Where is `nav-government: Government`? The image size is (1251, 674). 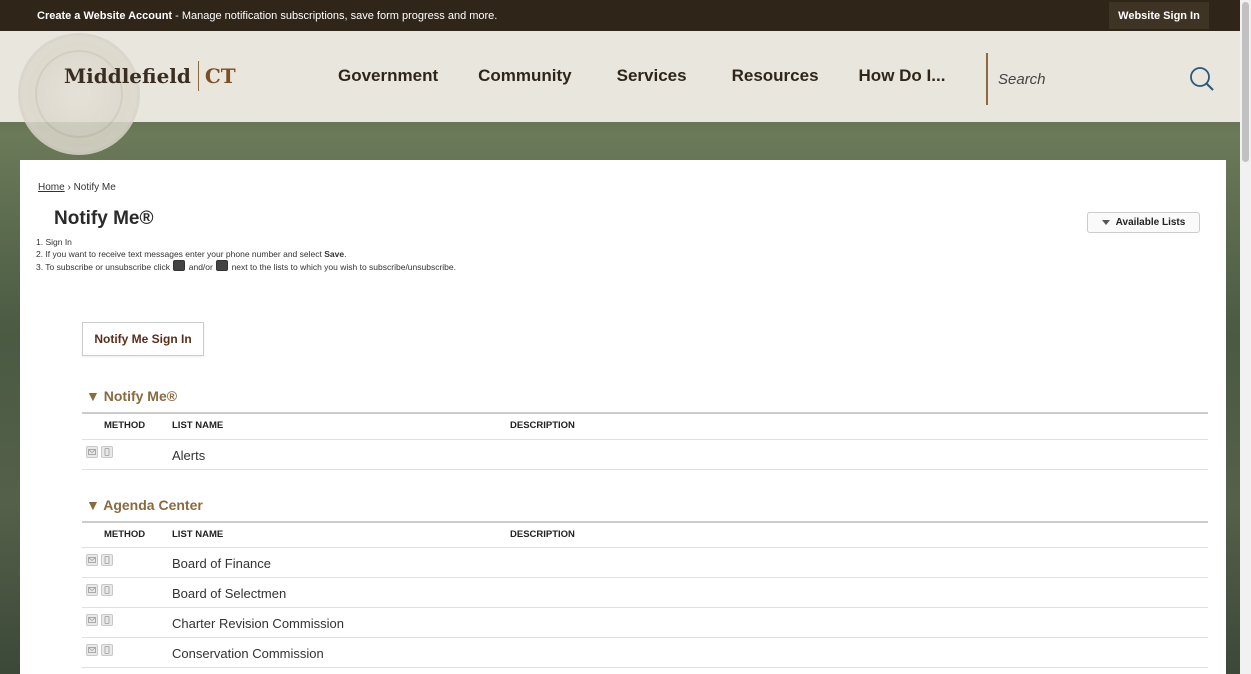 nav-government: Government is located at coordinates (388, 76).